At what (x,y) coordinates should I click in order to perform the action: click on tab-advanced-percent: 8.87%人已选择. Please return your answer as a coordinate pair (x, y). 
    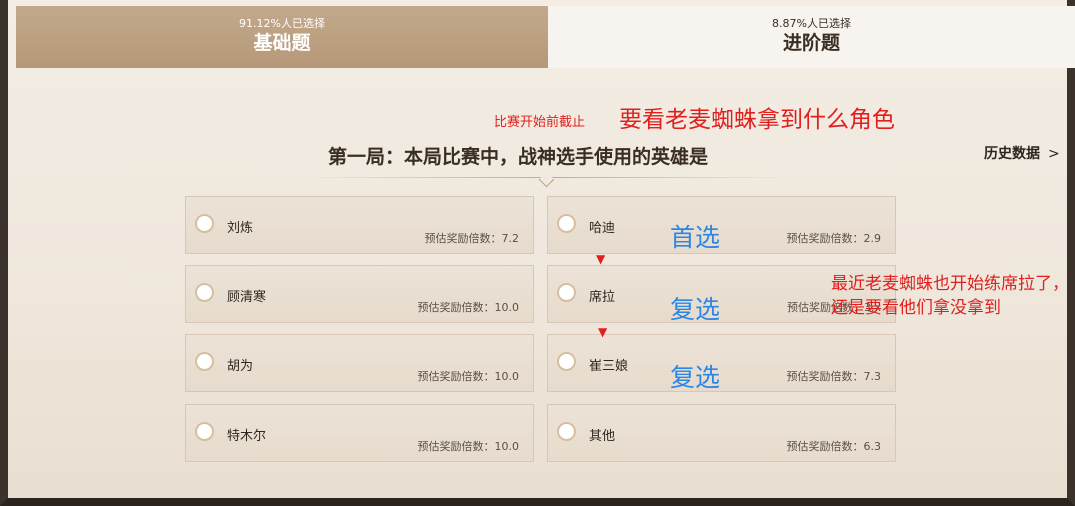
    Looking at the image, I should click on (811, 23).